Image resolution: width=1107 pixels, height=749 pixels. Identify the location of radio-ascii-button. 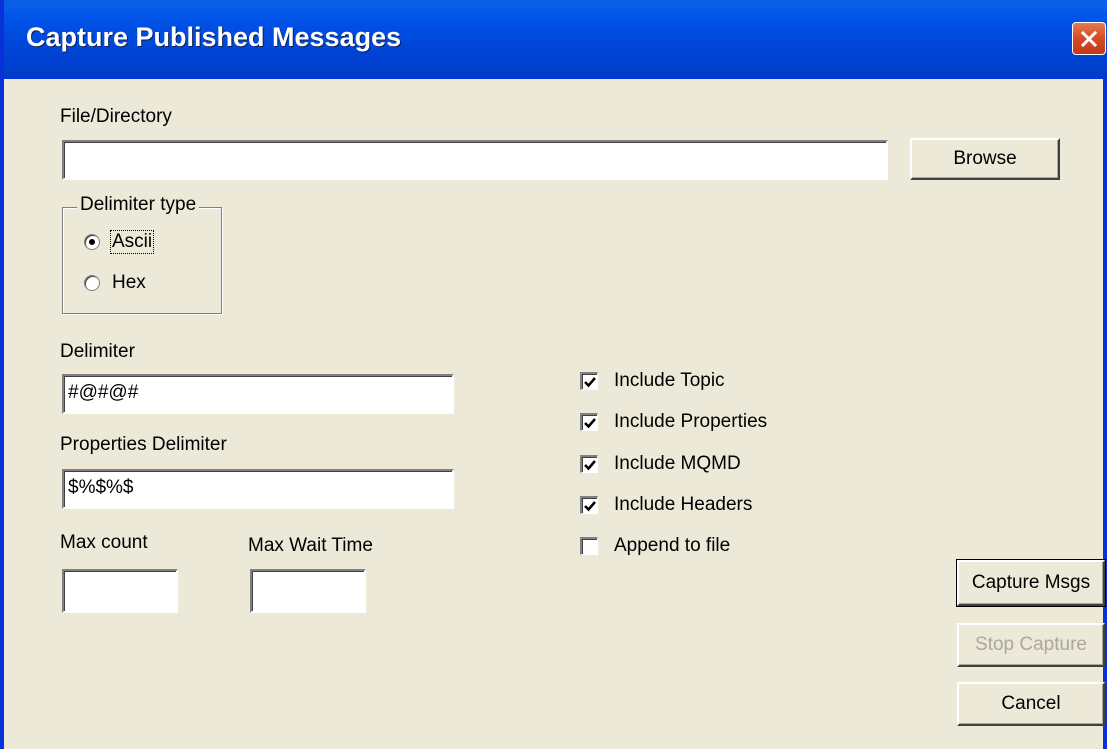
(92, 242).